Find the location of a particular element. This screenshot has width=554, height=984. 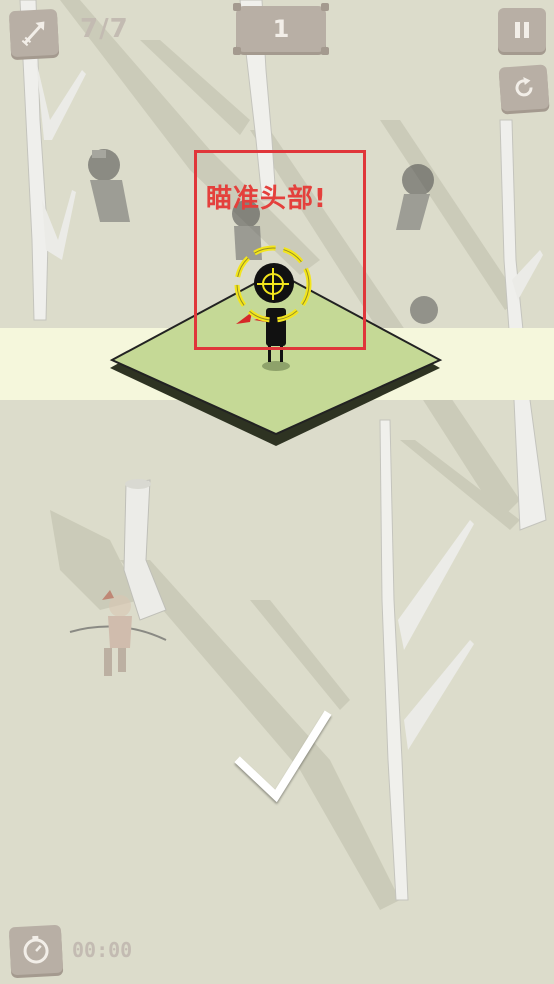

timer-display: 00:00 is located at coordinates (102, 950).